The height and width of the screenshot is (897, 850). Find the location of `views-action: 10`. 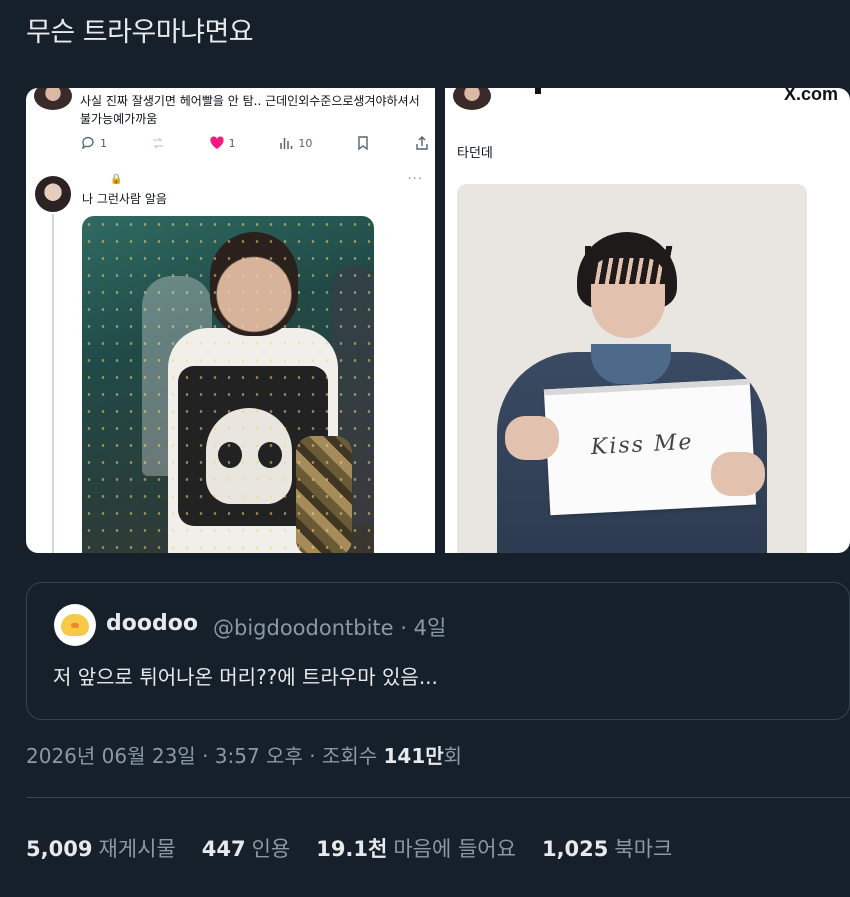

views-action: 10 is located at coordinates (295, 143).